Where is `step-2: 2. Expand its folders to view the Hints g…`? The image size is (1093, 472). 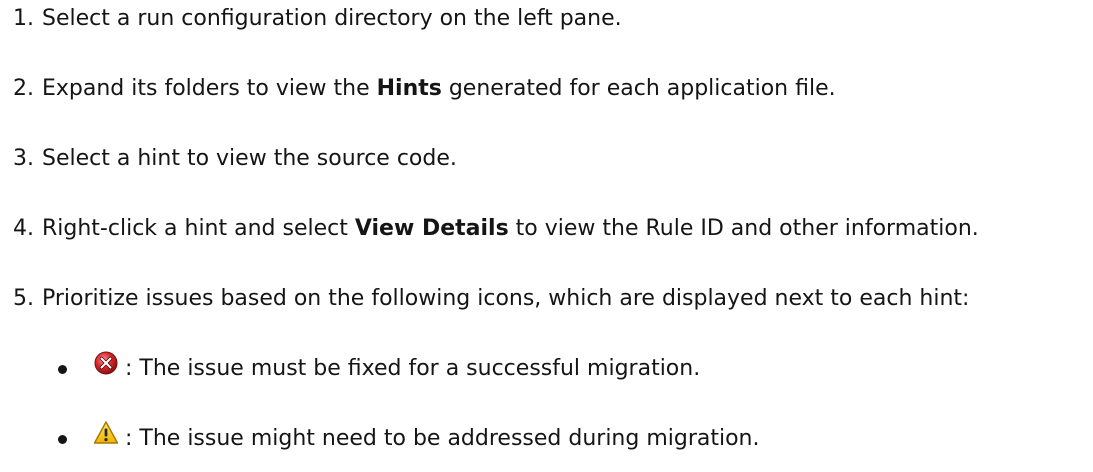 step-2: 2. Expand its folders to view the Hints g… is located at coordinates (418, 89).